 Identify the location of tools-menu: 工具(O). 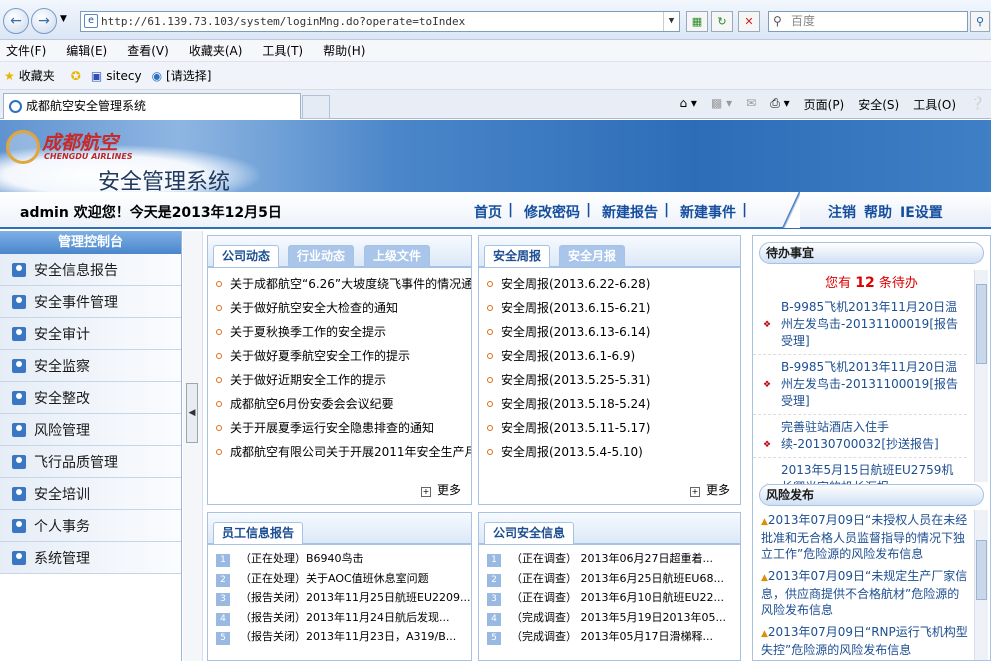
(934, 104).